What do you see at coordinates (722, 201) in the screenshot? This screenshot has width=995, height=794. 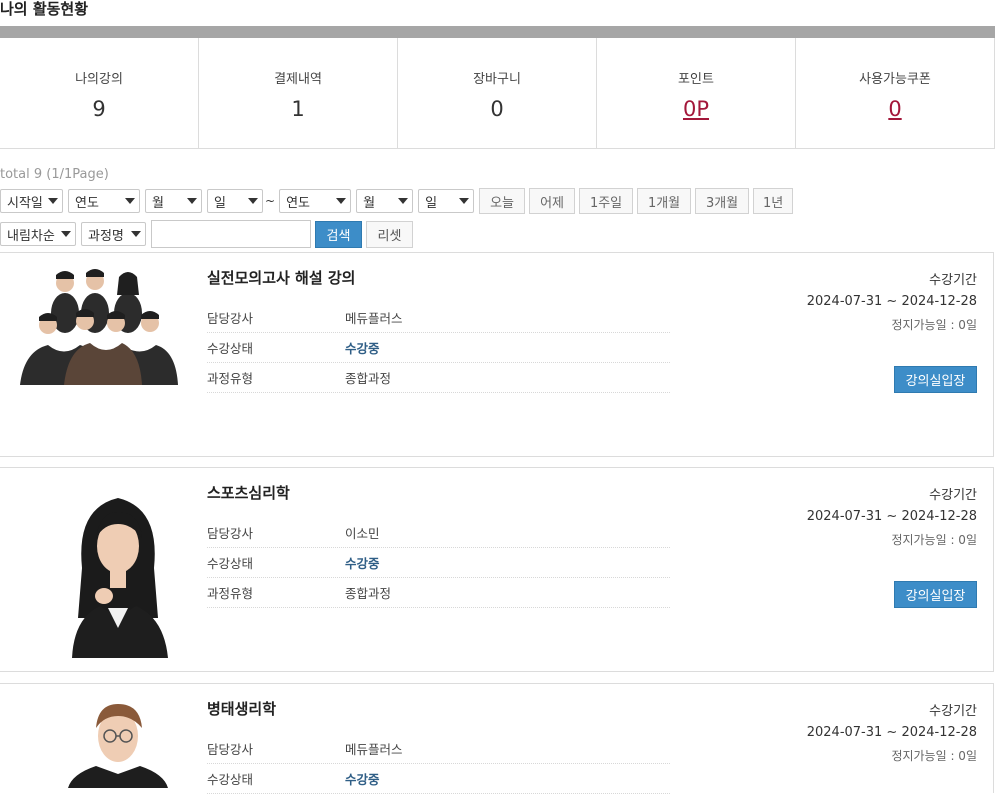 I see `quick-3months-button: 3개월` at bounding box center [722, 201].